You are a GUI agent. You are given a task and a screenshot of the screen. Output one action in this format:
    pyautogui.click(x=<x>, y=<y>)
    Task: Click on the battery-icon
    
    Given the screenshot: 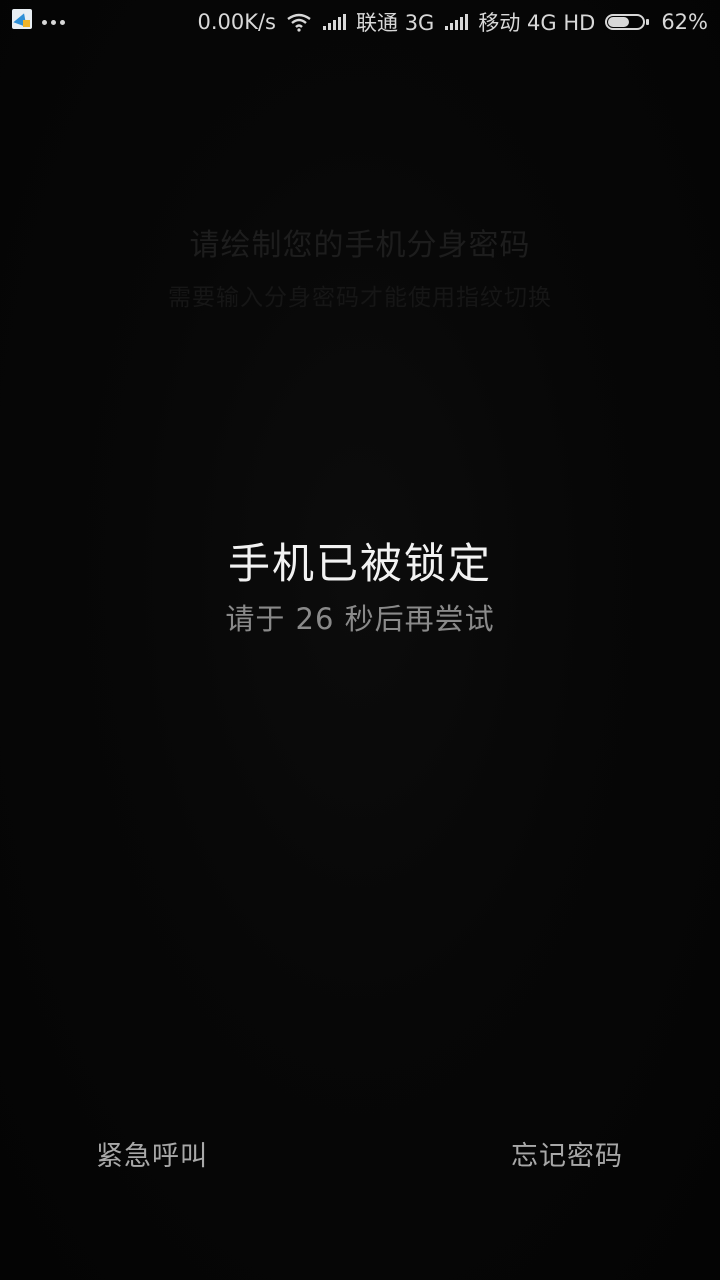 What is the action you would take?
    pyautogui.click(x=628, y=22)
    